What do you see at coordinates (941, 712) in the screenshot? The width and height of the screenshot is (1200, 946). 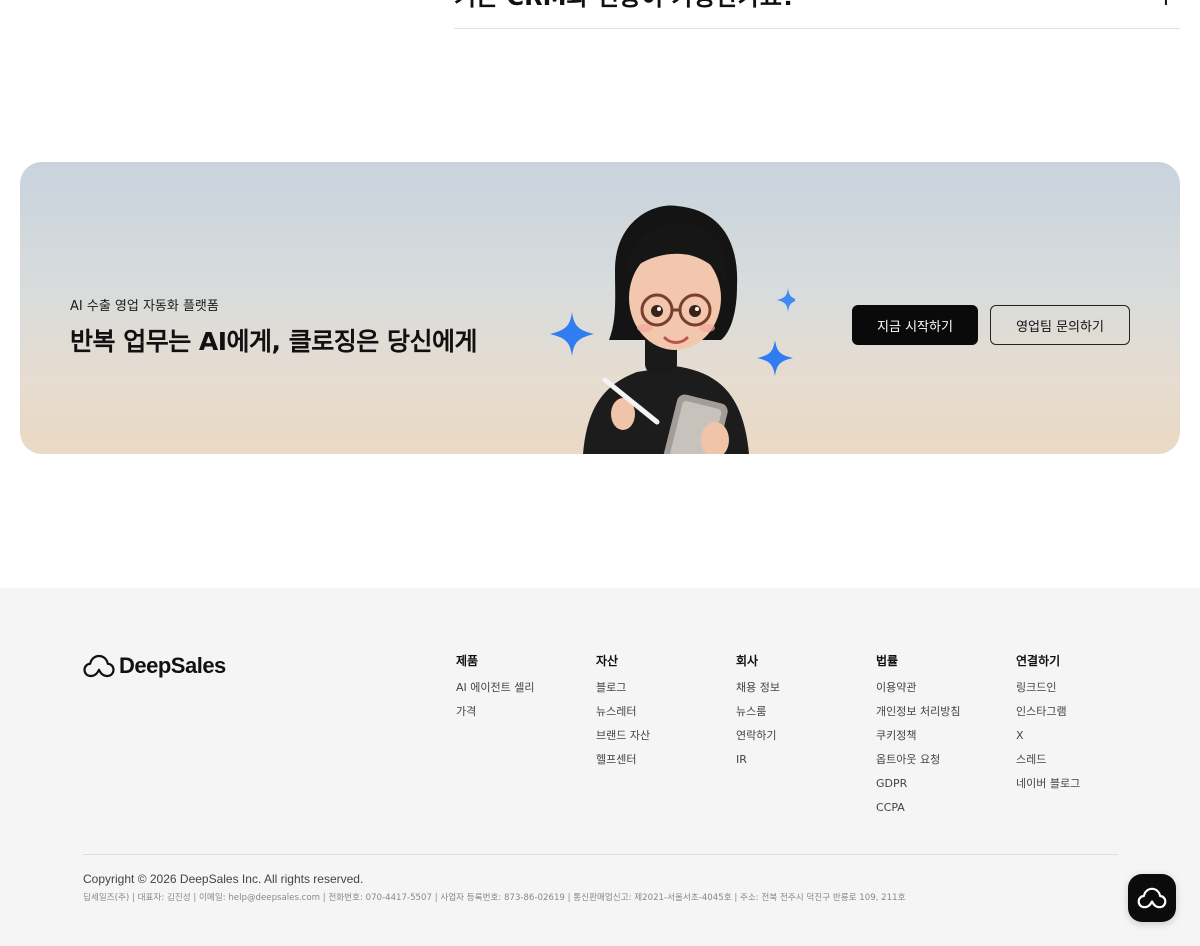 I see `footer-link: 개인정보 처리방침` at bounding box center [941, 712].